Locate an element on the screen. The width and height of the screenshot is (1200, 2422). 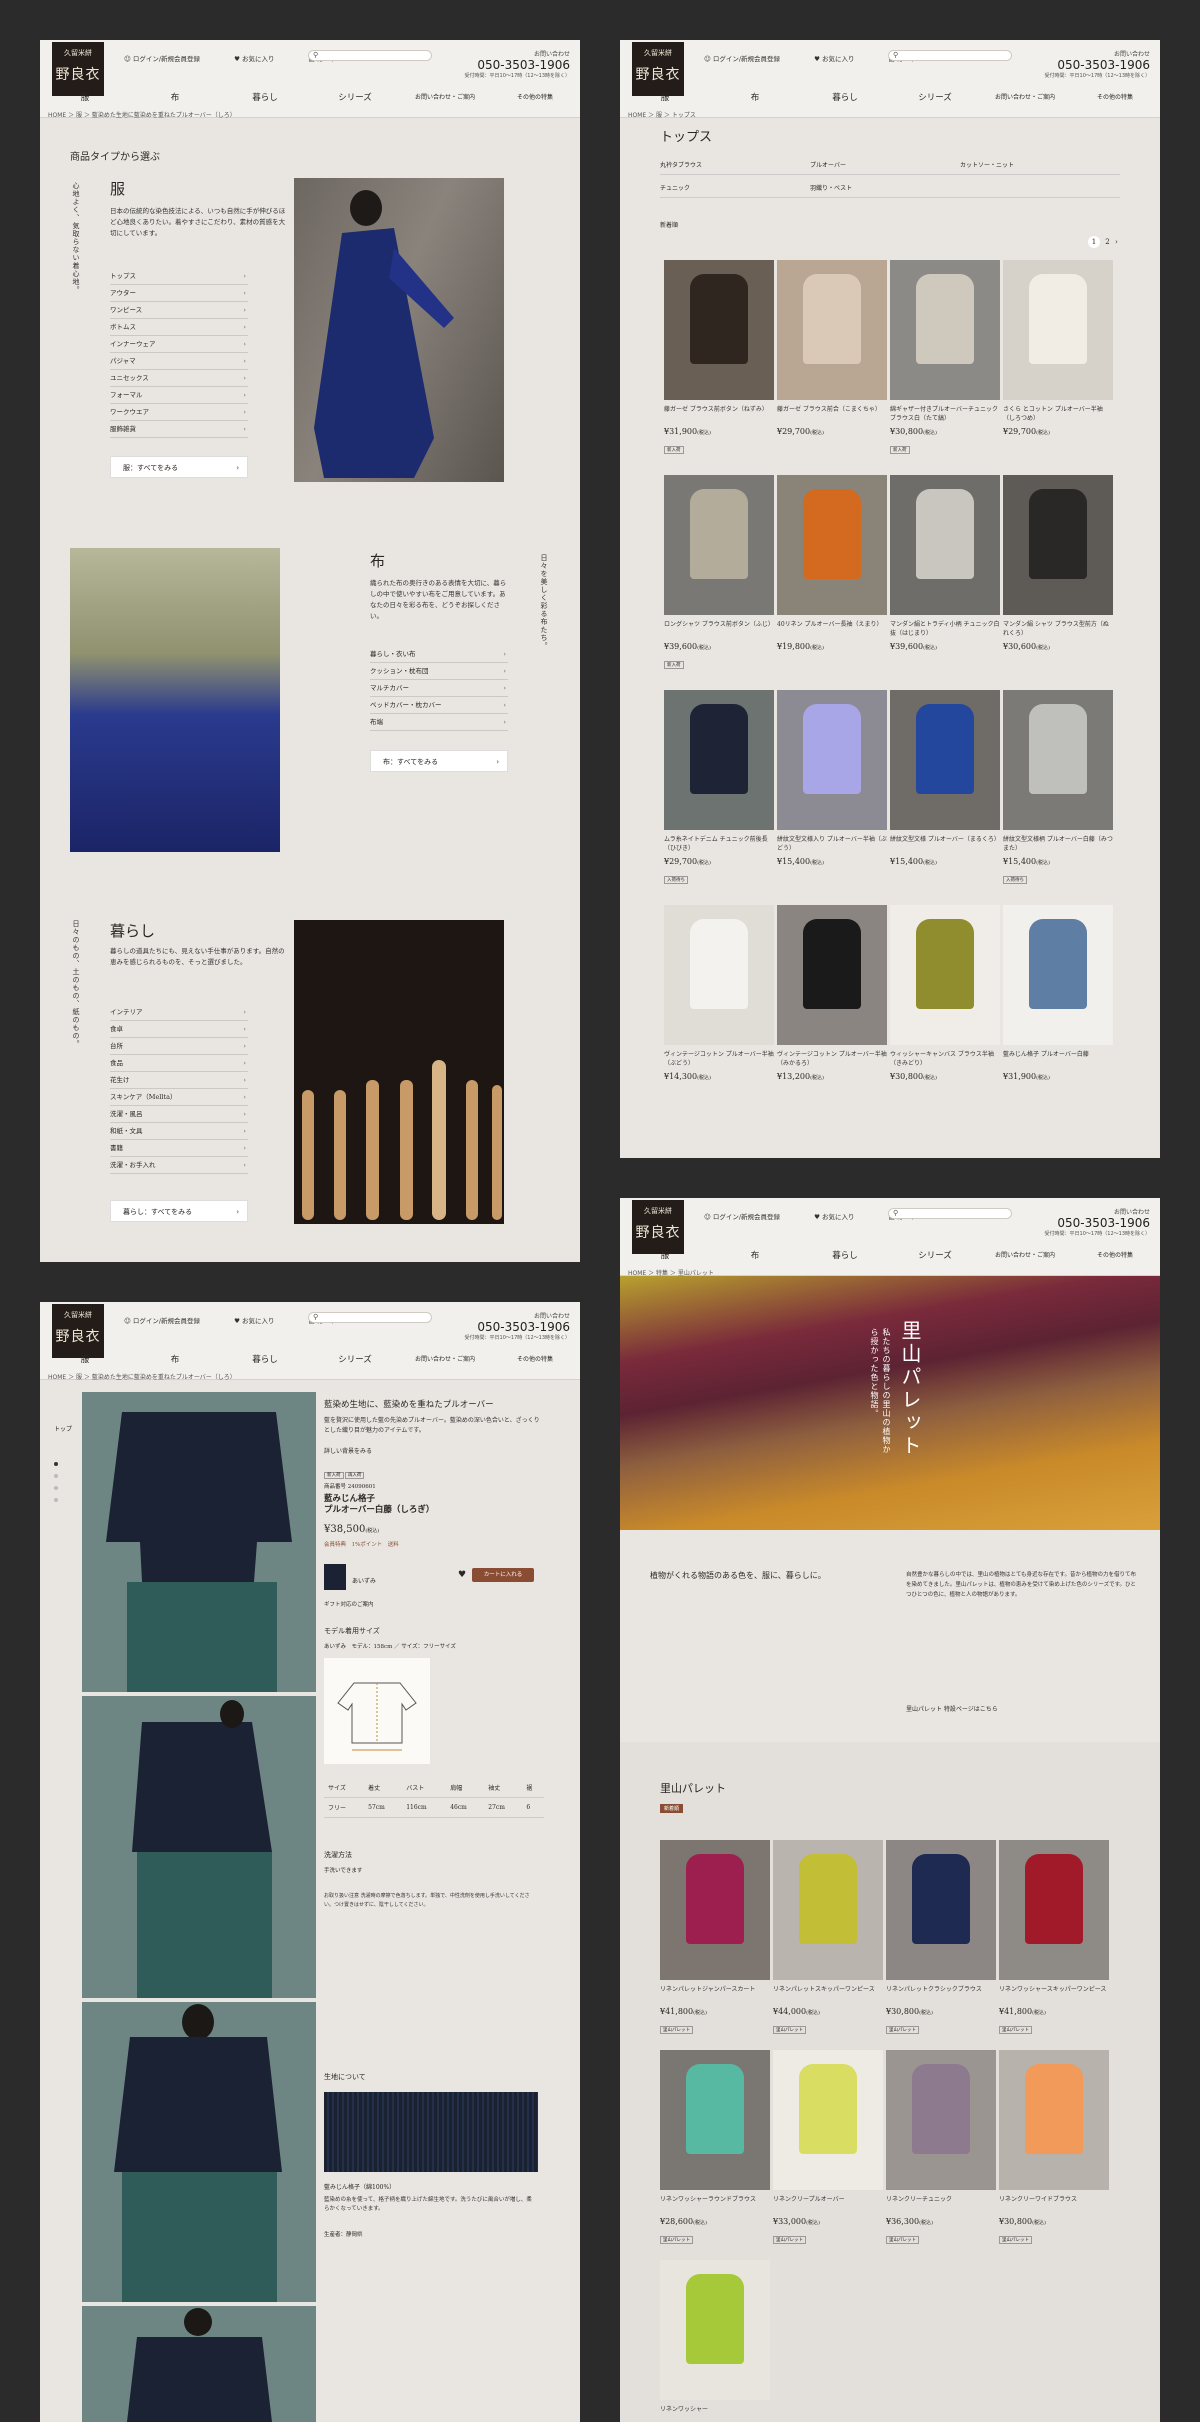
product-card: リネンクリーワイドブラウス ¥30,800(税込) 里山パレット is located at coordinates (1054, 2147).